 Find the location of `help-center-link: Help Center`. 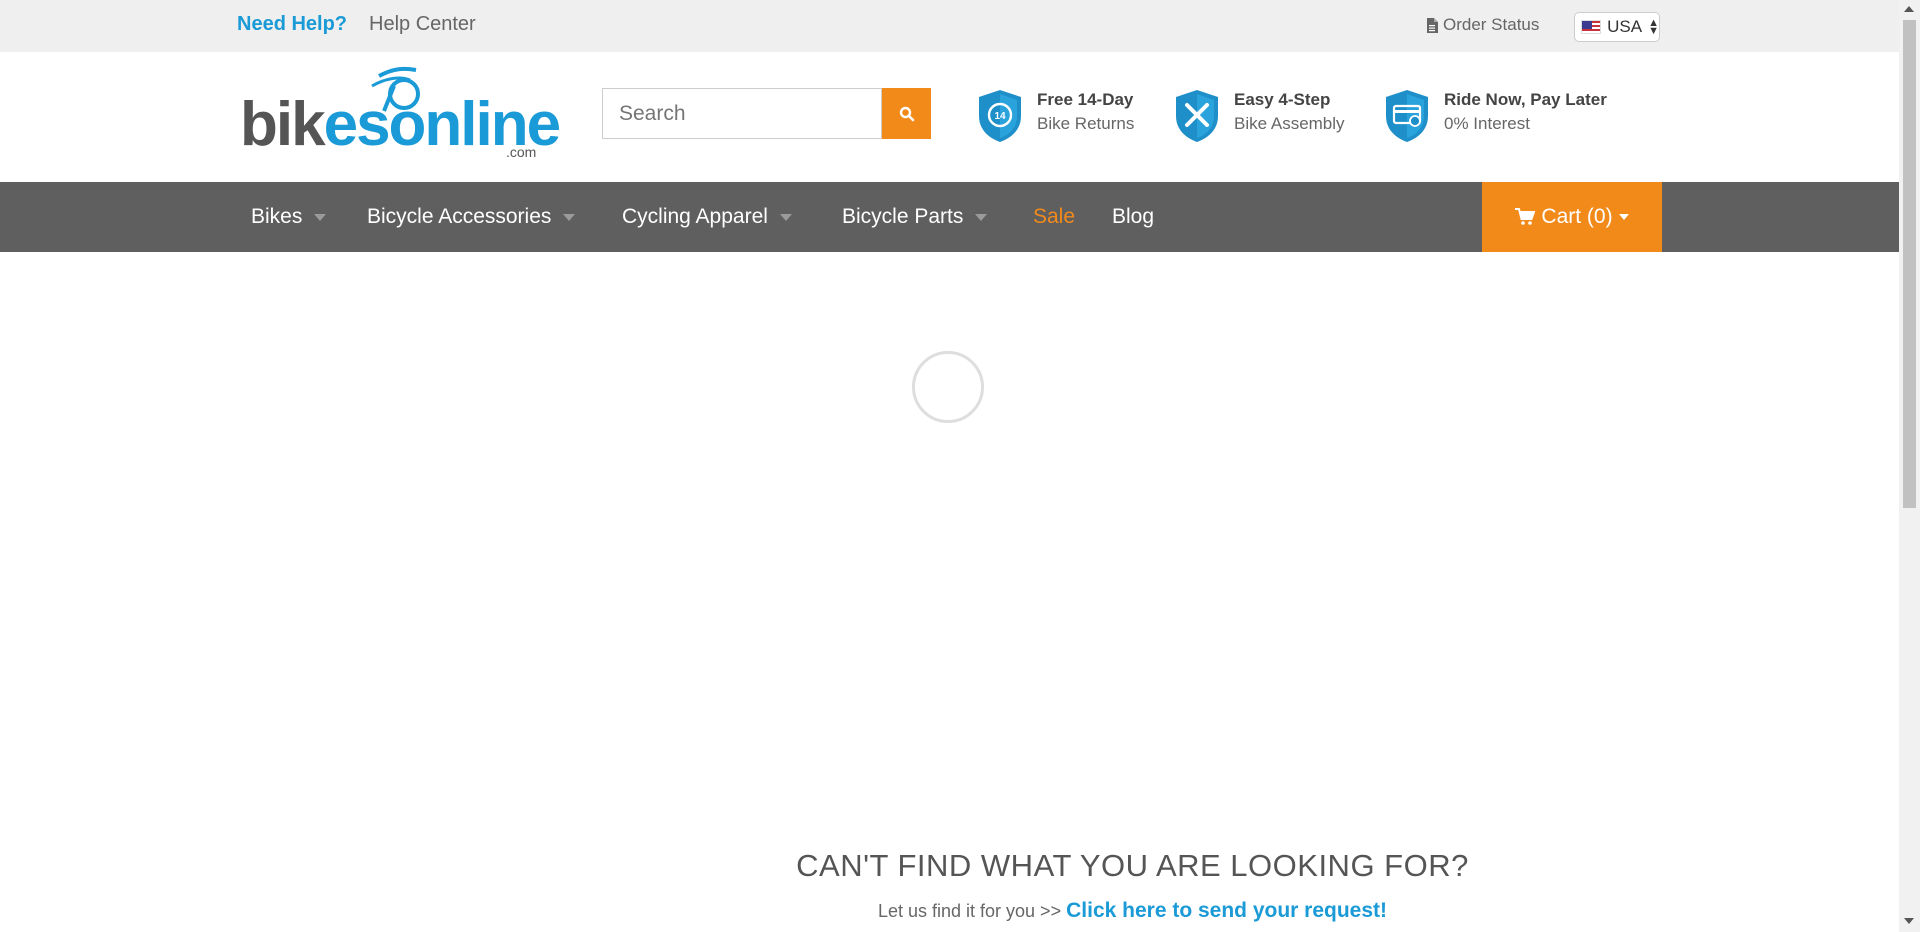

help-center-link: Help Center is located at coordinates (422, 24).